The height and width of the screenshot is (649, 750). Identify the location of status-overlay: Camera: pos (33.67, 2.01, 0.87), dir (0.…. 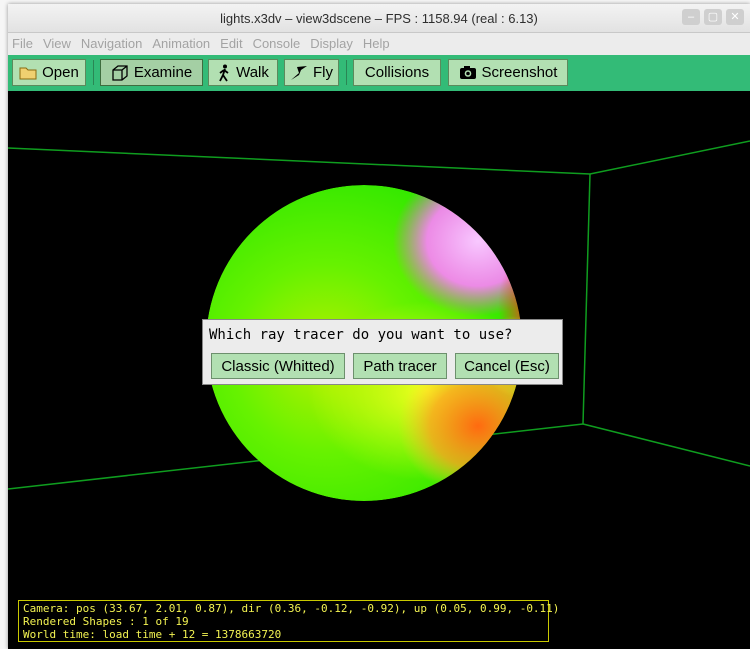
(289, 621).